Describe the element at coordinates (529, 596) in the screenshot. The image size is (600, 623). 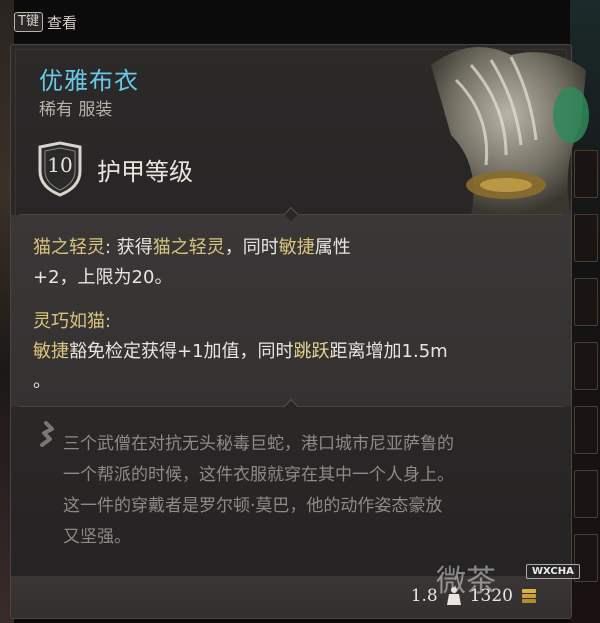
I see `gold-coin-icon` at that location.